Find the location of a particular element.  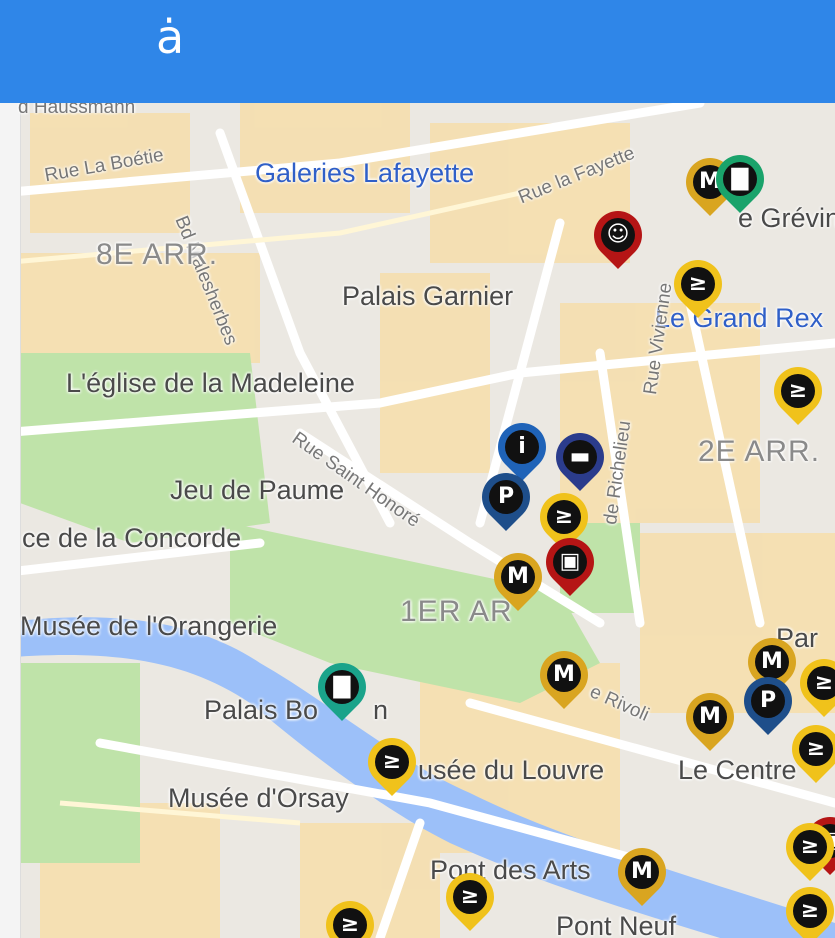

parking-pin-2: P is located at coordinates (768, 704).